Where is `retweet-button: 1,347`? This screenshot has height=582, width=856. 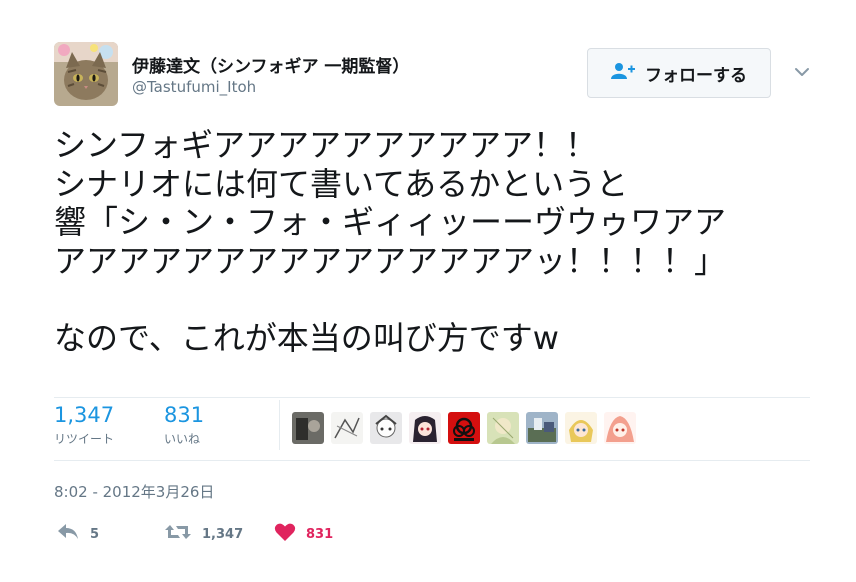
retweet-button: 1,347 is located at coordinates (203, 534).